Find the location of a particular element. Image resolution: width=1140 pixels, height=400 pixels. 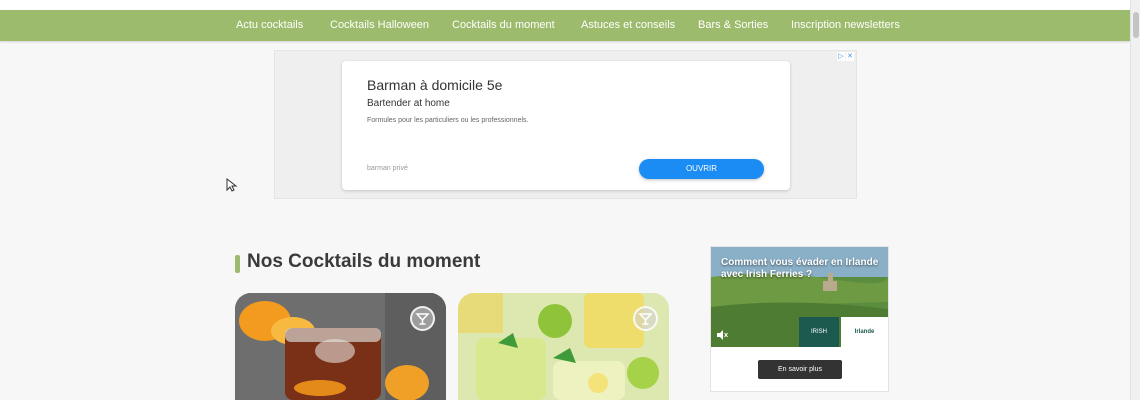

page-scrollbar is located at coordinates (1135, 200).